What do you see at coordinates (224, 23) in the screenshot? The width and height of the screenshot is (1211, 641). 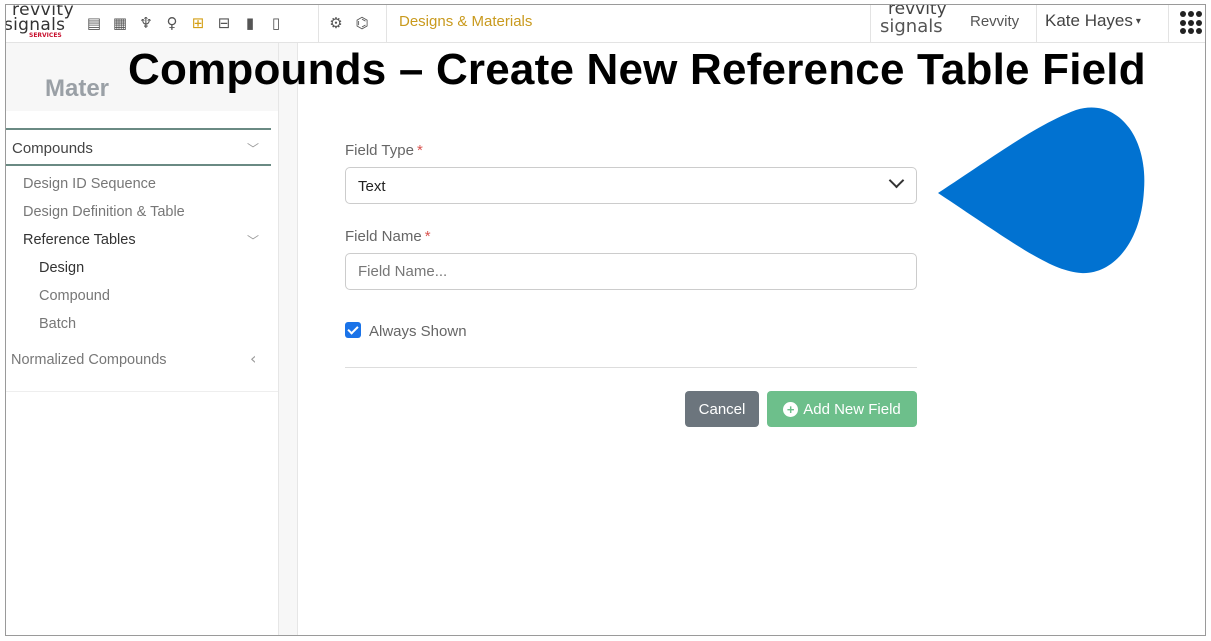 I see `toolbox-icon: ⊟` at bounding box center [224, 23].